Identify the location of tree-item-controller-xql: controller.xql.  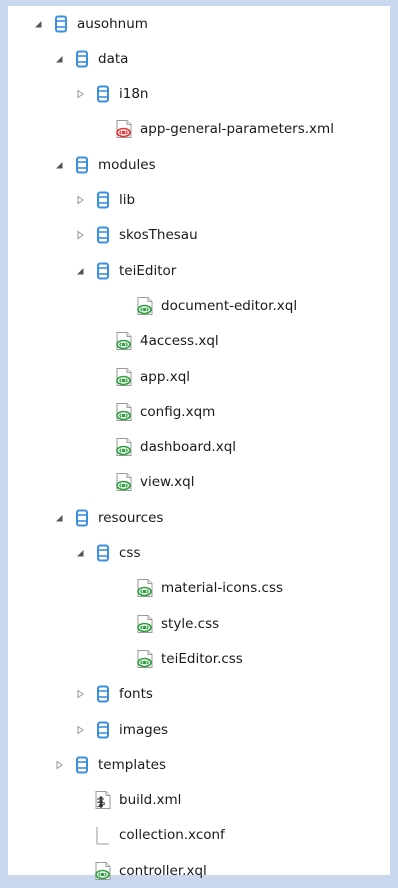
(199, 870).